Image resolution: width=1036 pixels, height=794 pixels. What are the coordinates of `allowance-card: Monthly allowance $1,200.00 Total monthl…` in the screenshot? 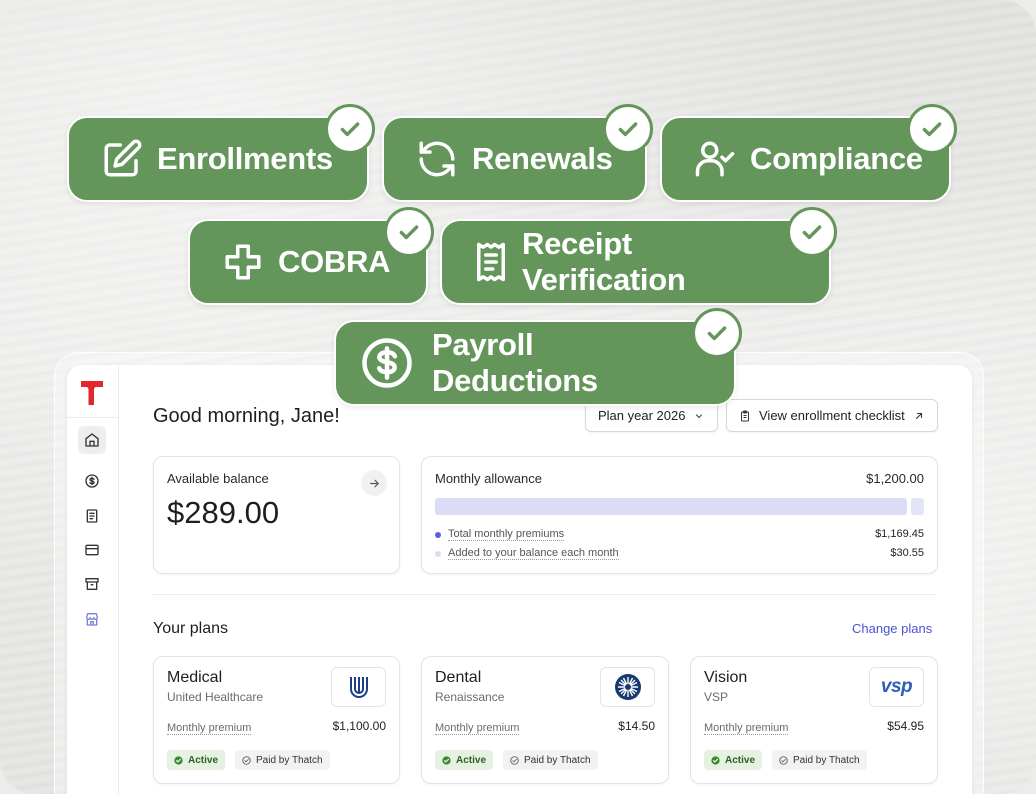 It's located at (679, 515).